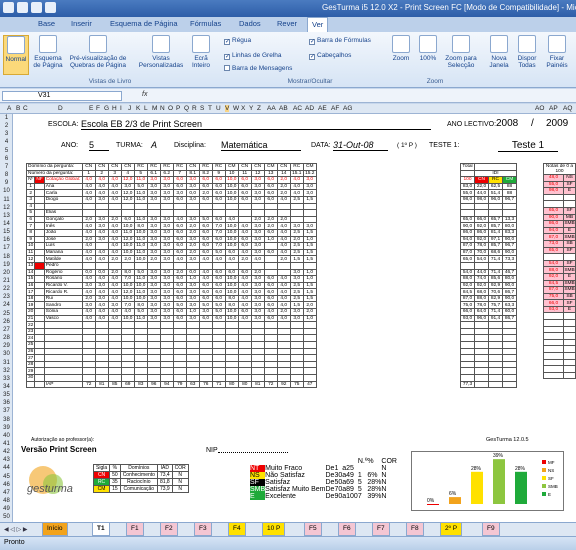 The width and height of the screenshot is (576, 550). Describe the element at coordinates (250, 23) in the screenshot. I see `tab-dados: Dados` at that location.